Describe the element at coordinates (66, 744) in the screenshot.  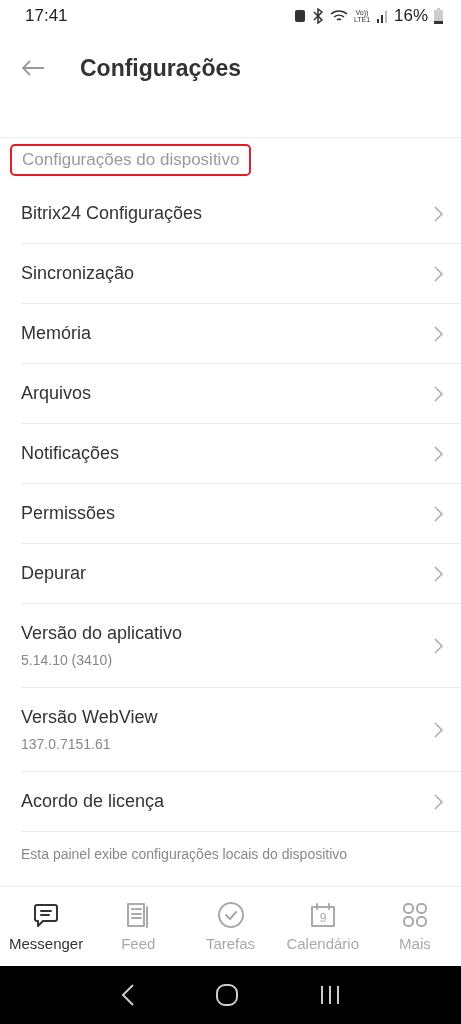
I see `item-subtitle: 137.0.7151.61` at that location.